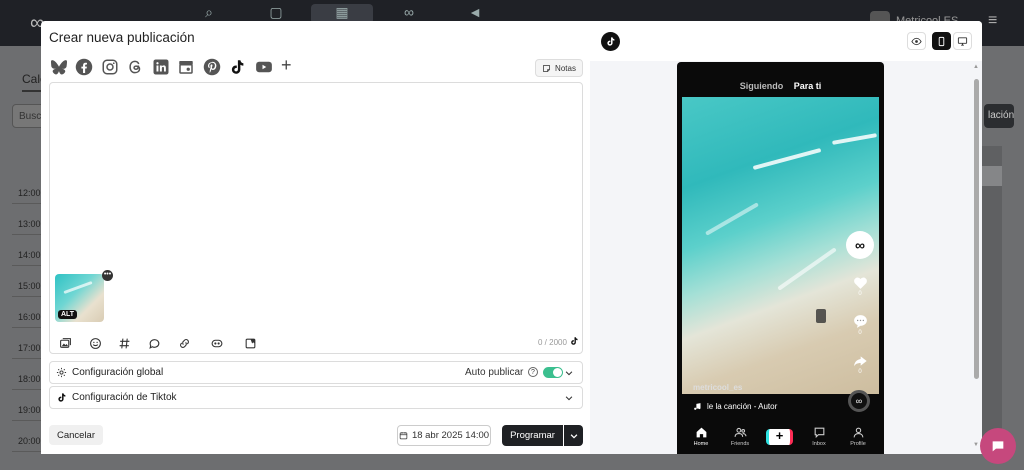 The height and width of the screenshot is (470, 1024). I want to click on add-media-icon, so click(65, 343).